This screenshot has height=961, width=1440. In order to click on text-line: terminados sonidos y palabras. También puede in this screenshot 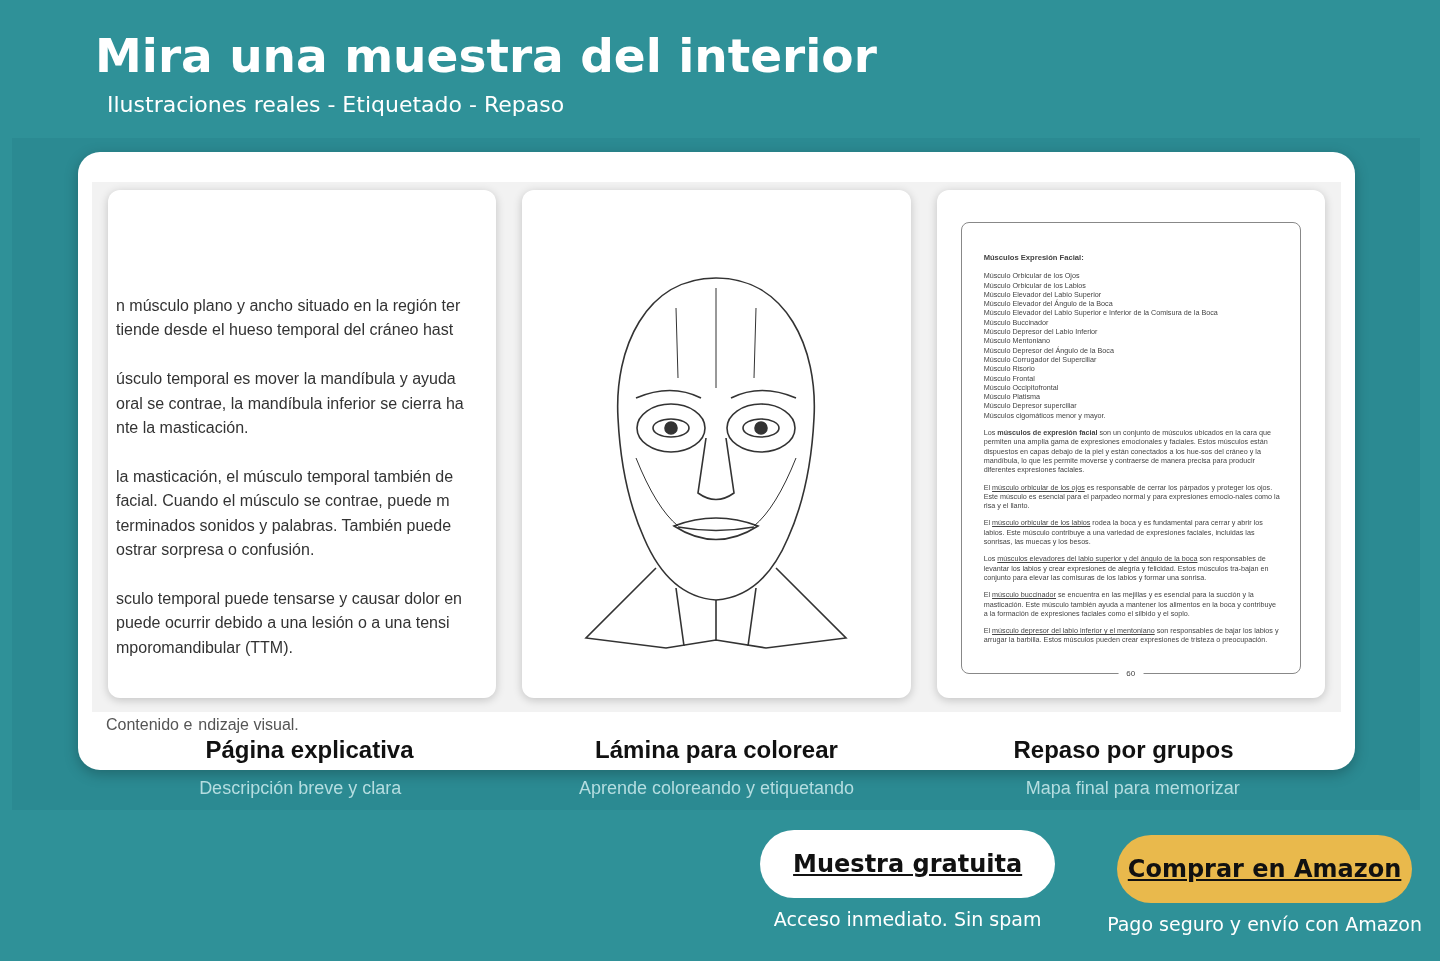, I will do `click(284, 525)`.